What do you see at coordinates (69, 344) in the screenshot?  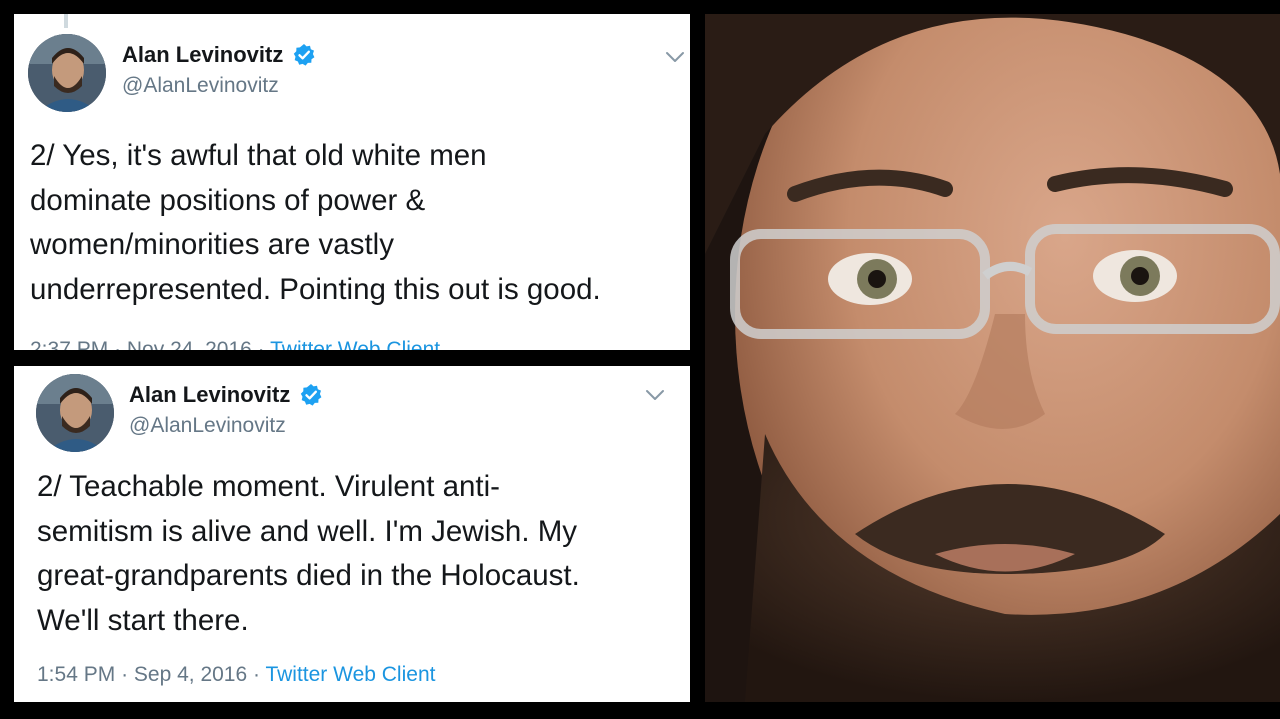 I see `tweet-time: 2:37 PM` at bounding box center [69, 344].